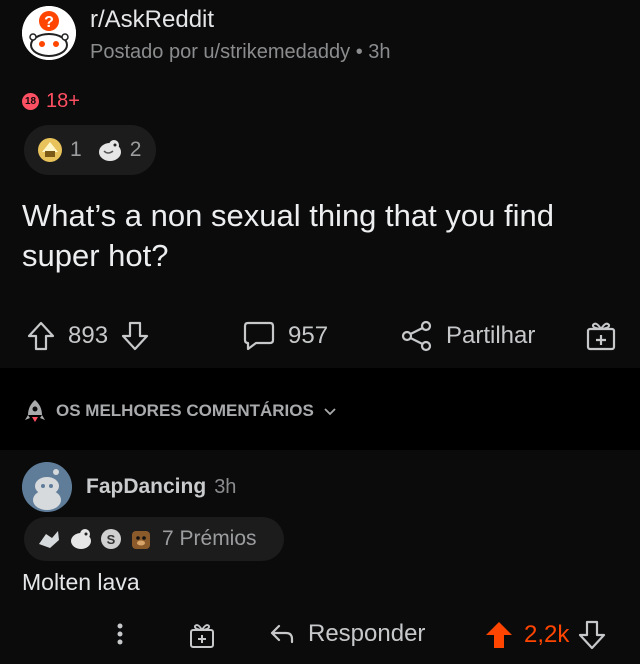 The image size is (640, 664). What do you see at coordinates (41, 336) in the screenshot?
I see `upvote-icon` at bounding box center [41, 336].